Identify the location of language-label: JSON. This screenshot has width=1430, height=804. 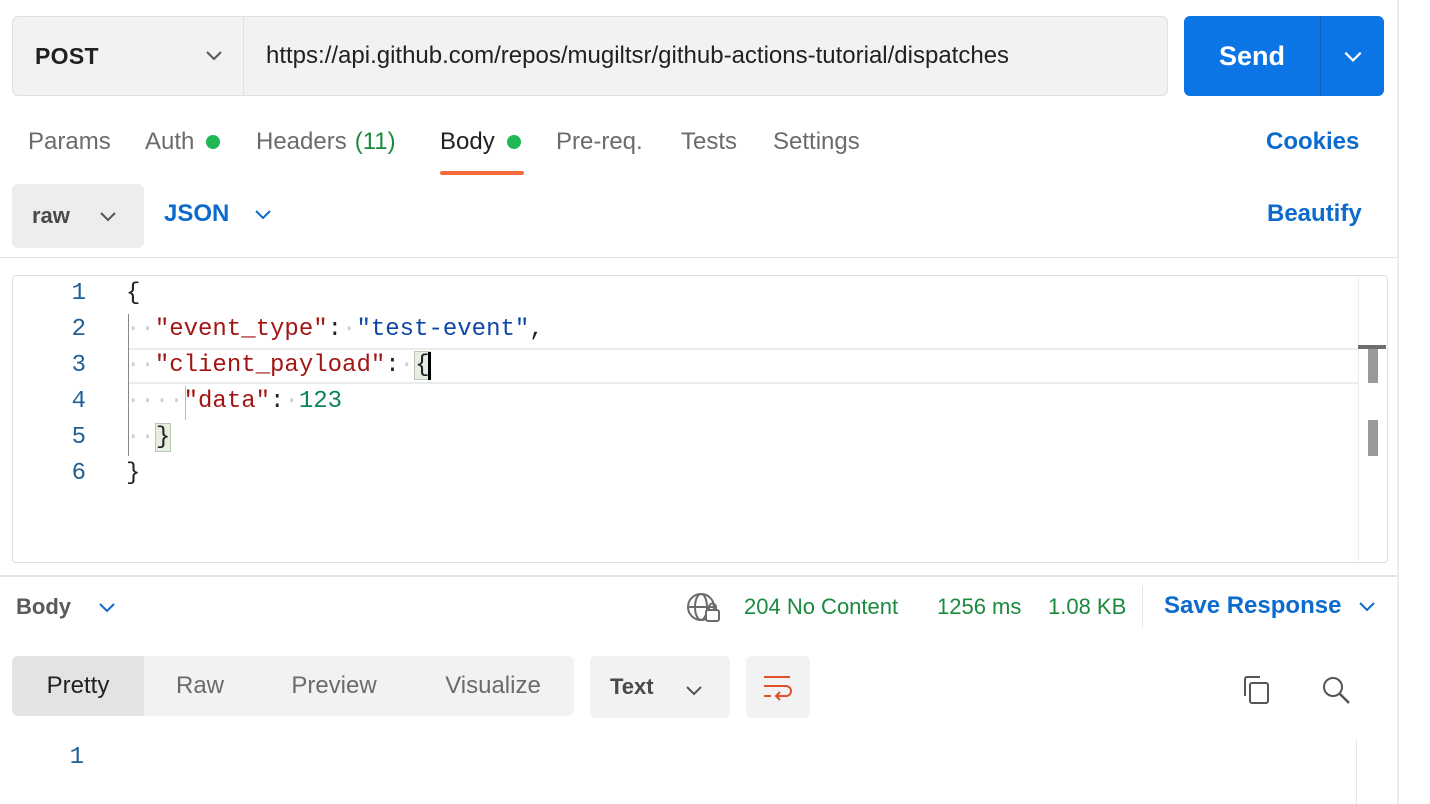
(197, 213).